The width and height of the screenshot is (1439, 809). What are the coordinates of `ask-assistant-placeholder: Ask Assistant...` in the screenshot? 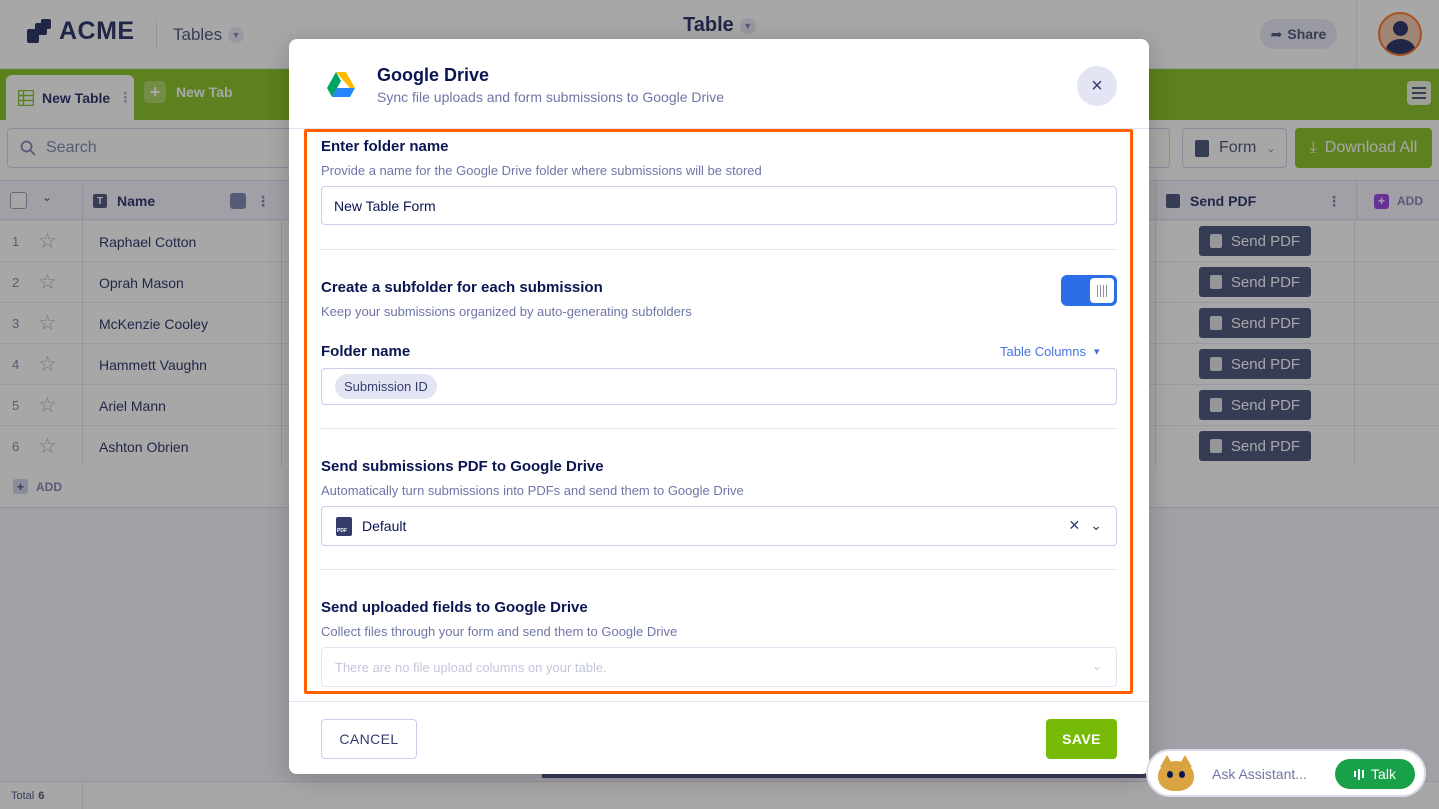 It's located at (1259, 774).